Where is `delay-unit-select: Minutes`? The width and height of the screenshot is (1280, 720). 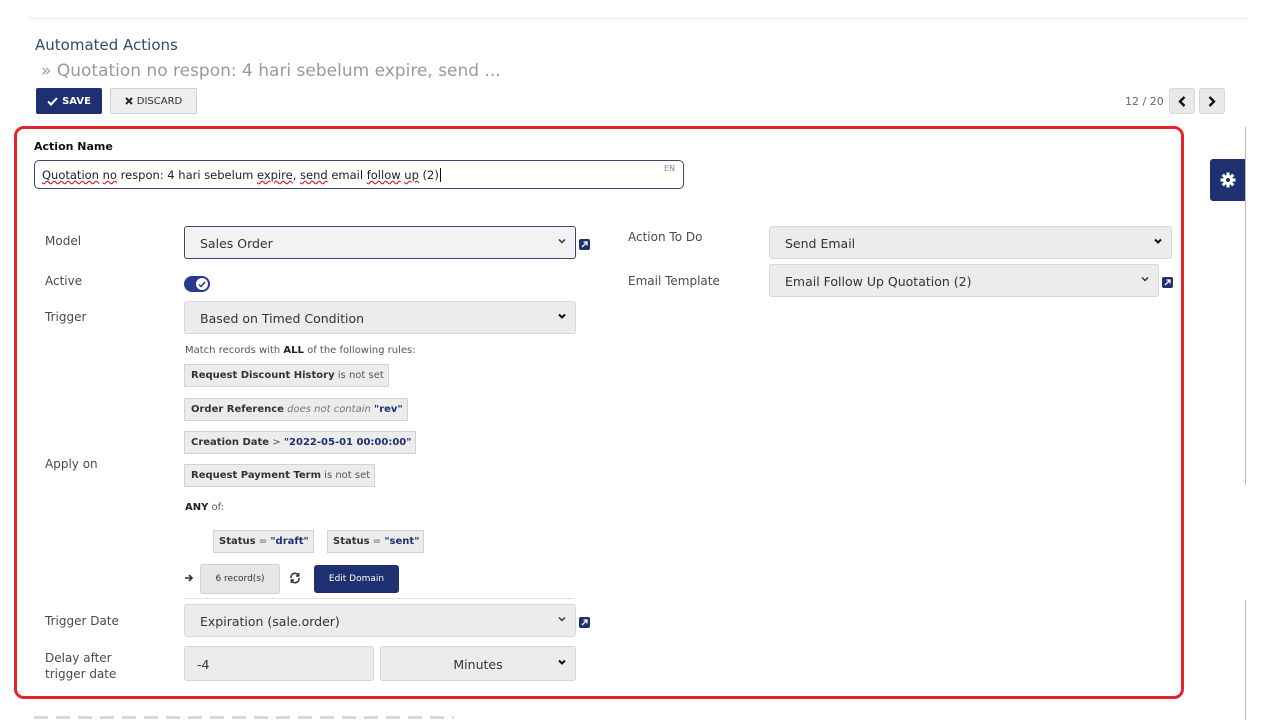
delay-unit-select: Minutes is located at coordinates (478, 663).